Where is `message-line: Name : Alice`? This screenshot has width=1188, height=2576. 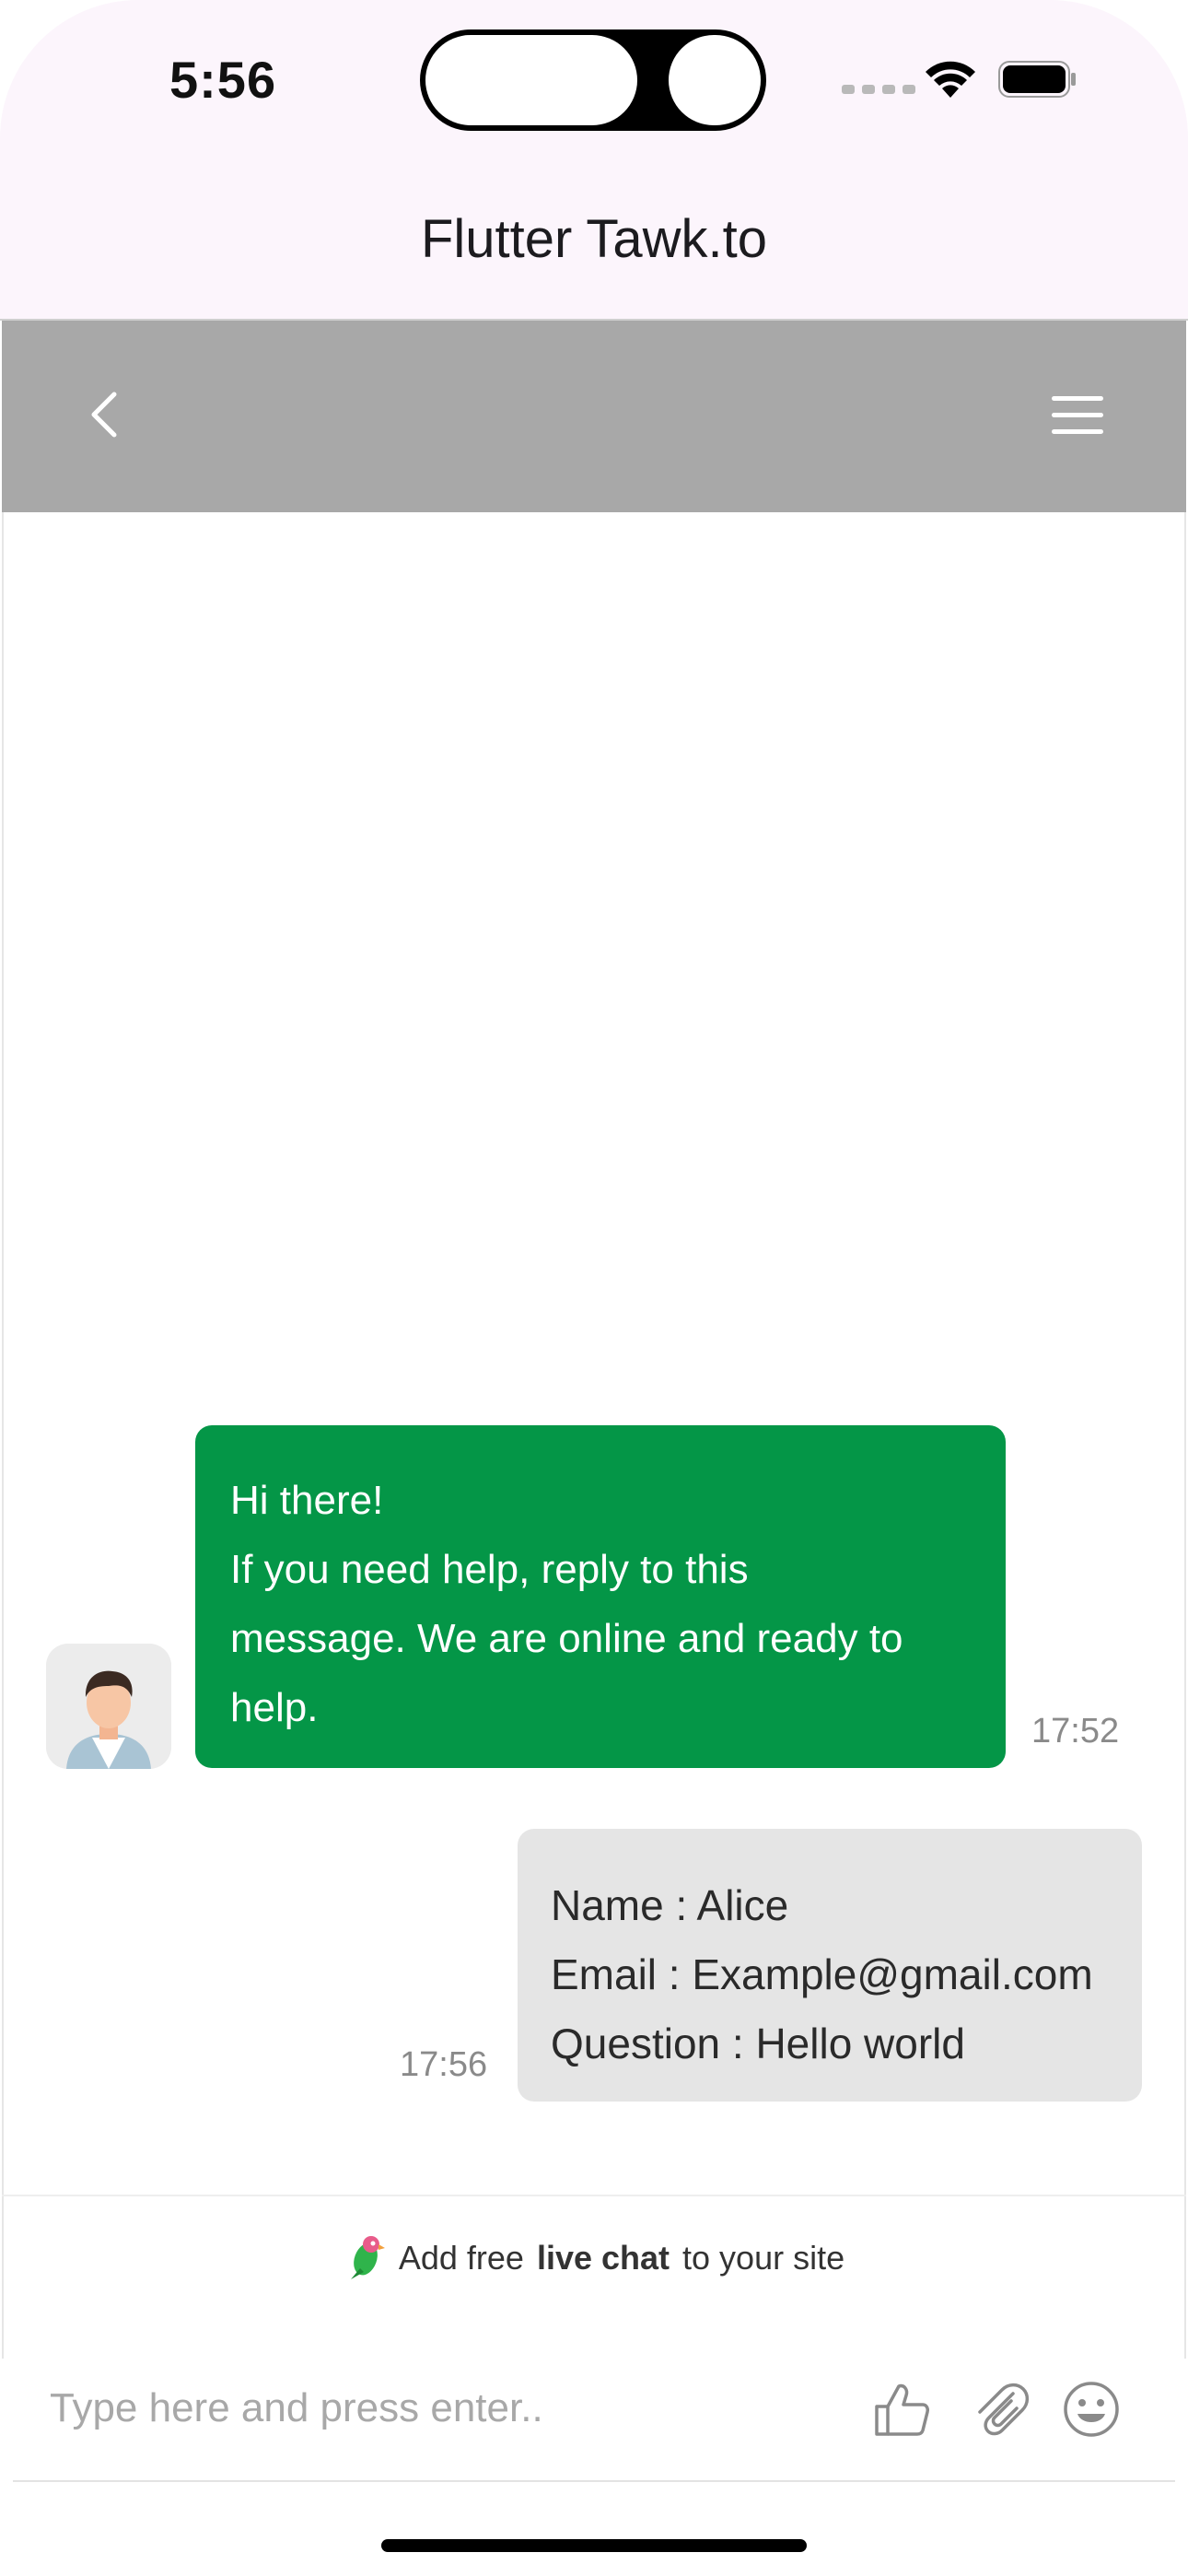 message-line: Name : Alice is located at coordinates (670, 1905).